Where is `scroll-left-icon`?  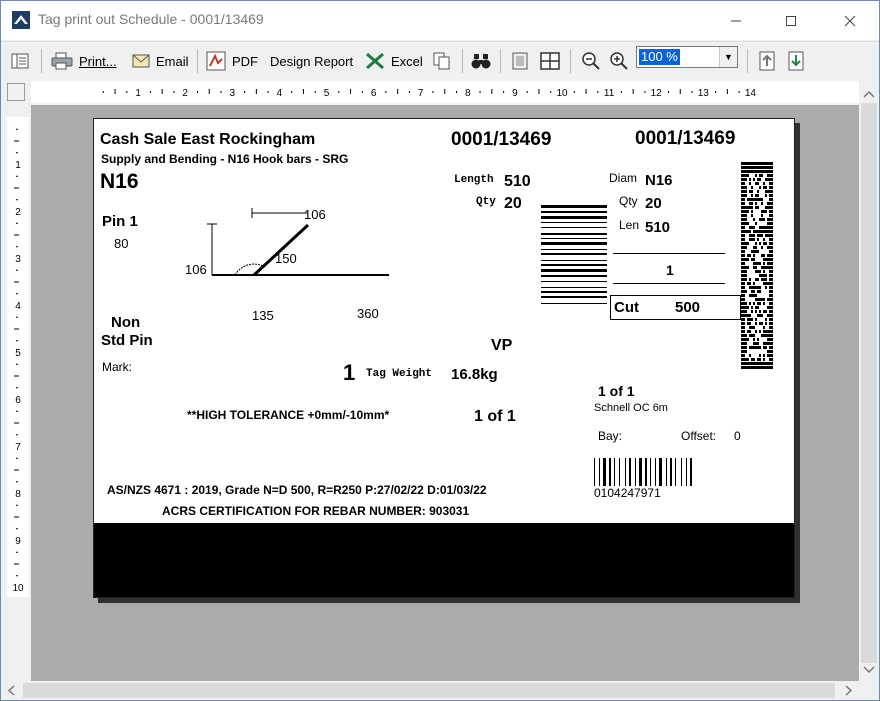
scroll-left-icon is located at coordinates (12, 690).